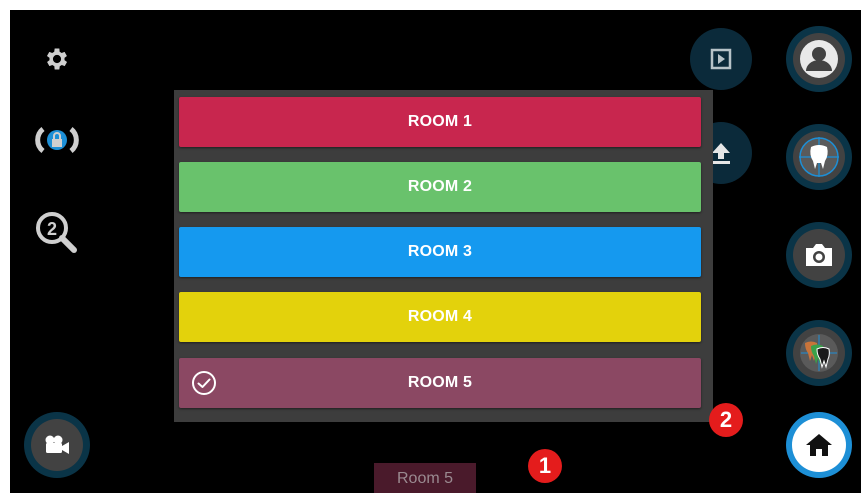 The height and width of the screenshot is (493, 861). I want to click on room-option-label: ROOM 5, so click(440, 382).